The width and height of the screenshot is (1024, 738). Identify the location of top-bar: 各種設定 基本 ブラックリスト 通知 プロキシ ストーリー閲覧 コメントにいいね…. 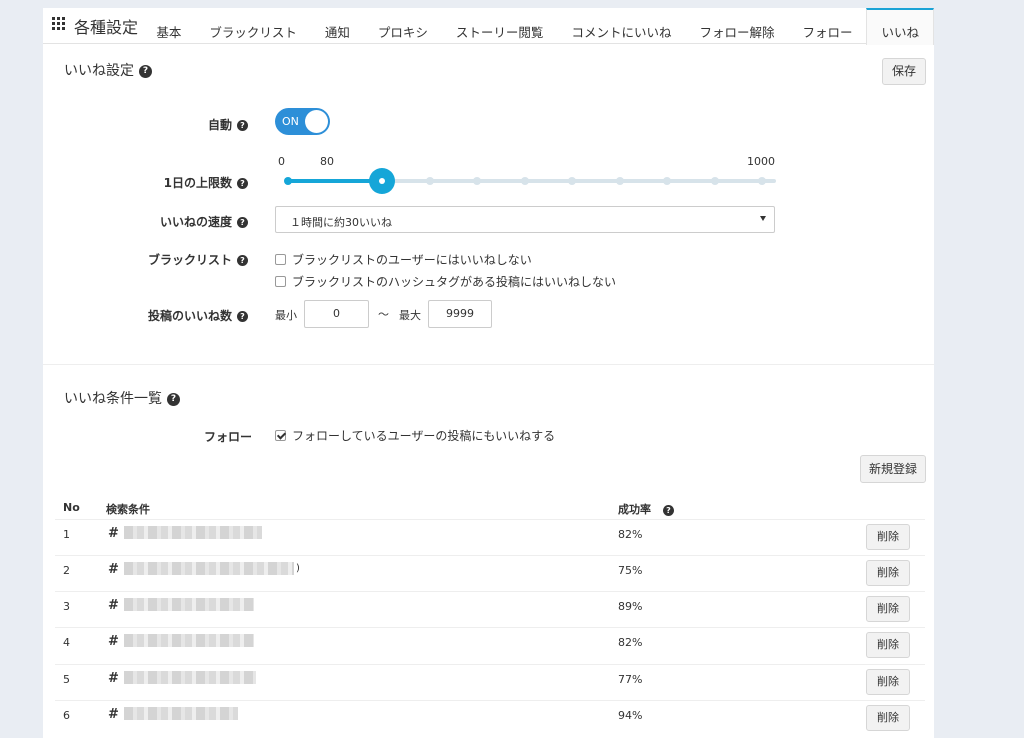
(488, 26).